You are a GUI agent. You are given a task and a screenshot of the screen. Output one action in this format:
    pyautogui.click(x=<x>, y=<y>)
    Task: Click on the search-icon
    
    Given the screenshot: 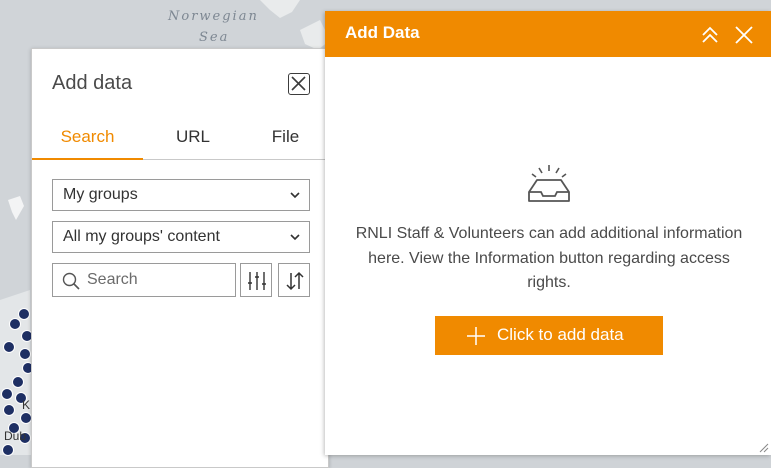 What is the action you would take?
    pyautogui.click(x=71, y=281)
    